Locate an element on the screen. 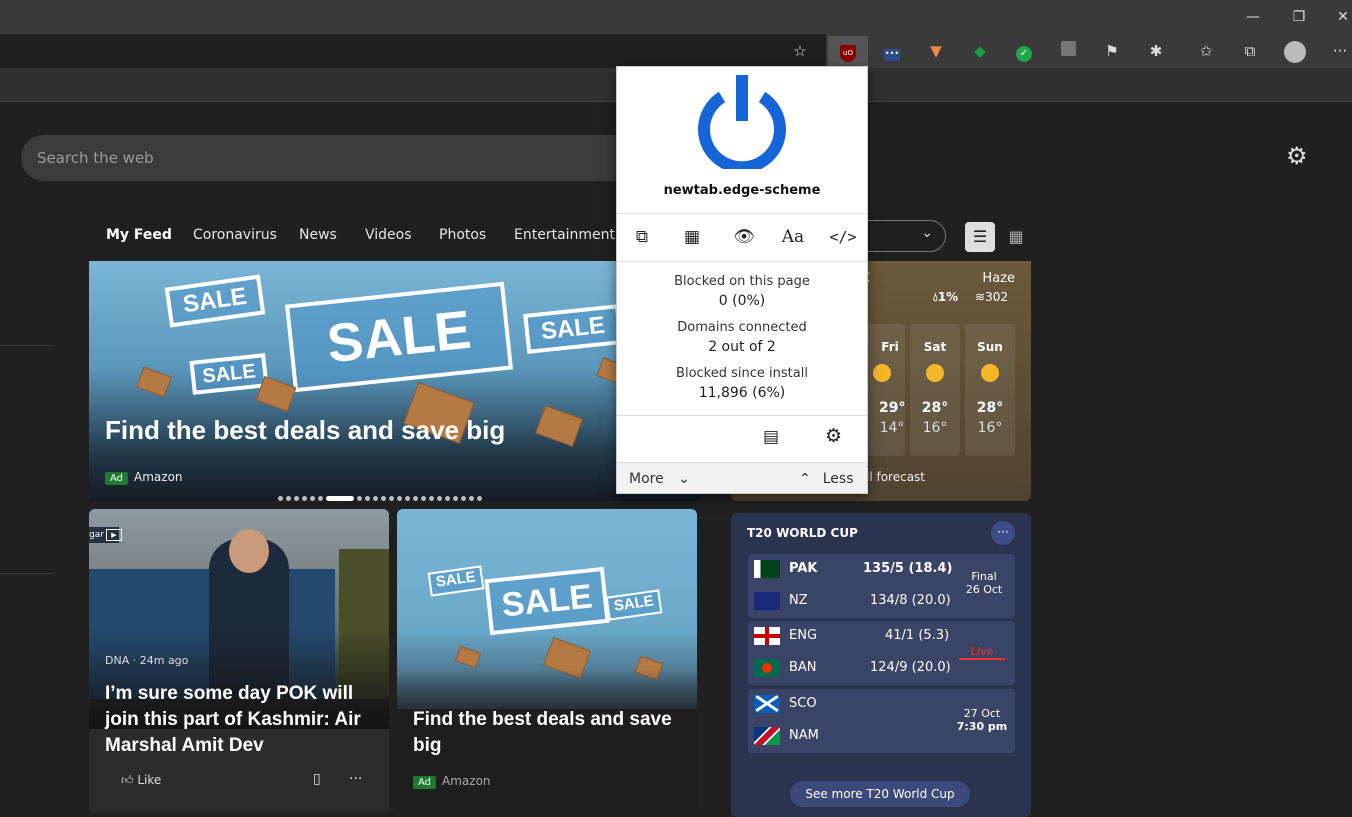 The width and height of the screenshot is (1352, 817). t20-more-button: ··· is located at coordinates (1003, 533).